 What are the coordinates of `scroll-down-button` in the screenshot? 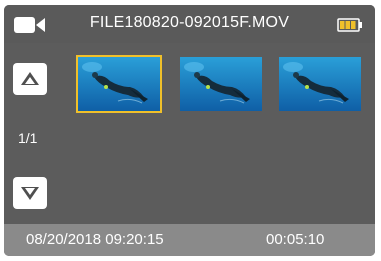 It's located at (30, 193).